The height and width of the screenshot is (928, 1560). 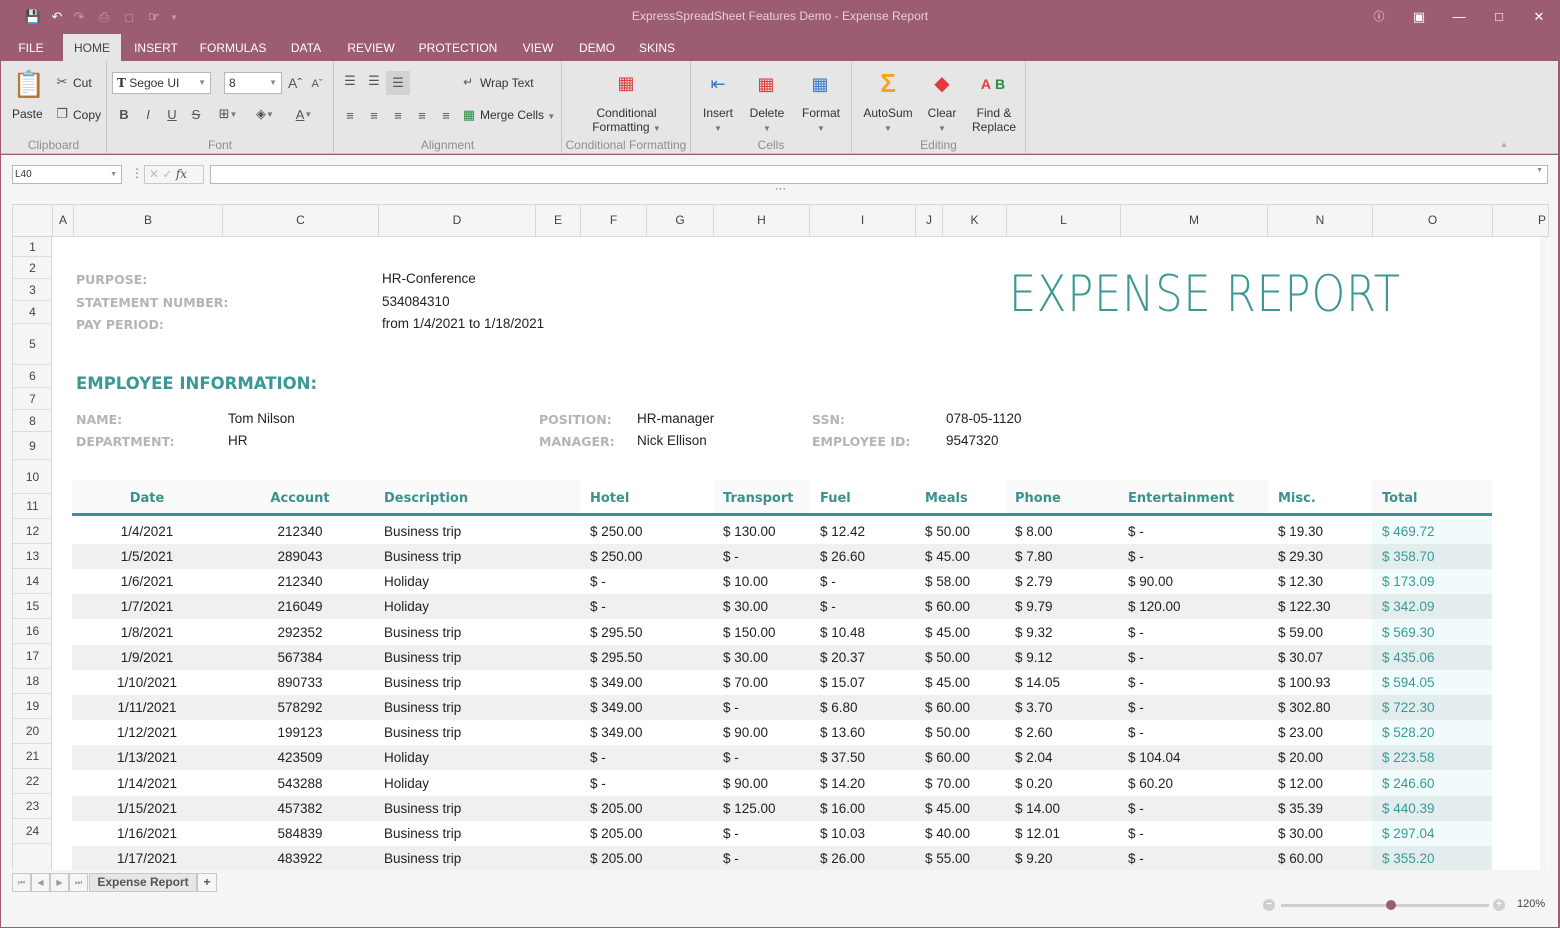 I want to click on align-bottom-icon: ☰, so click(x=398, y=83).